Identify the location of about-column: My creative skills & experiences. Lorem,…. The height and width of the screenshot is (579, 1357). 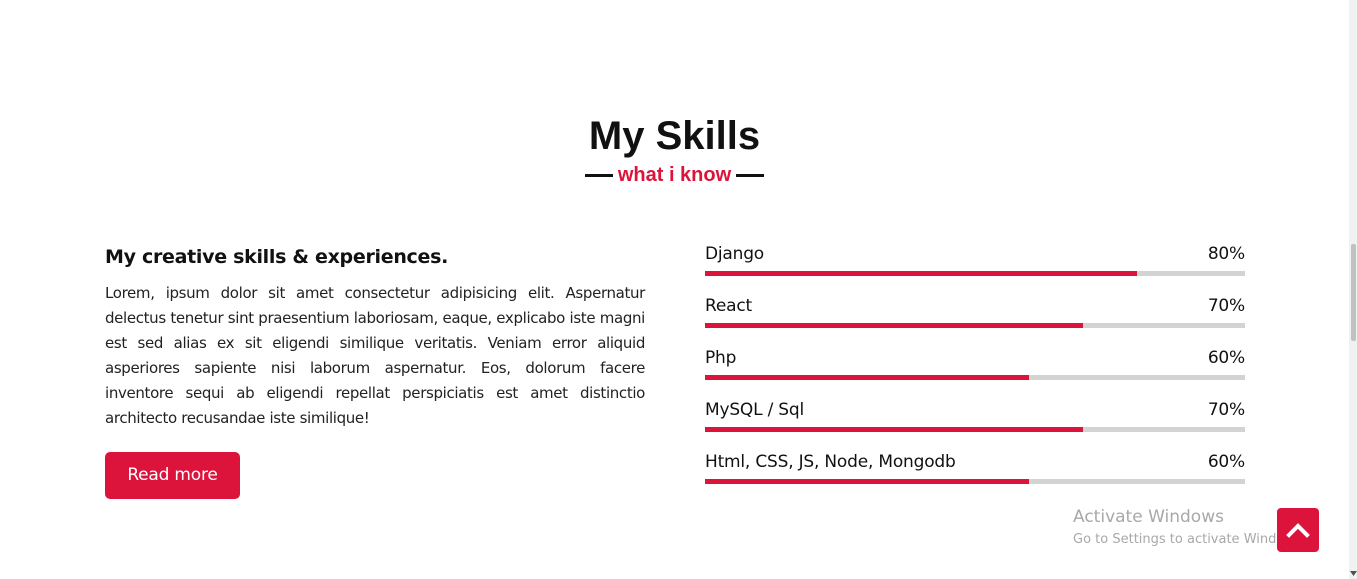
(375, 337).